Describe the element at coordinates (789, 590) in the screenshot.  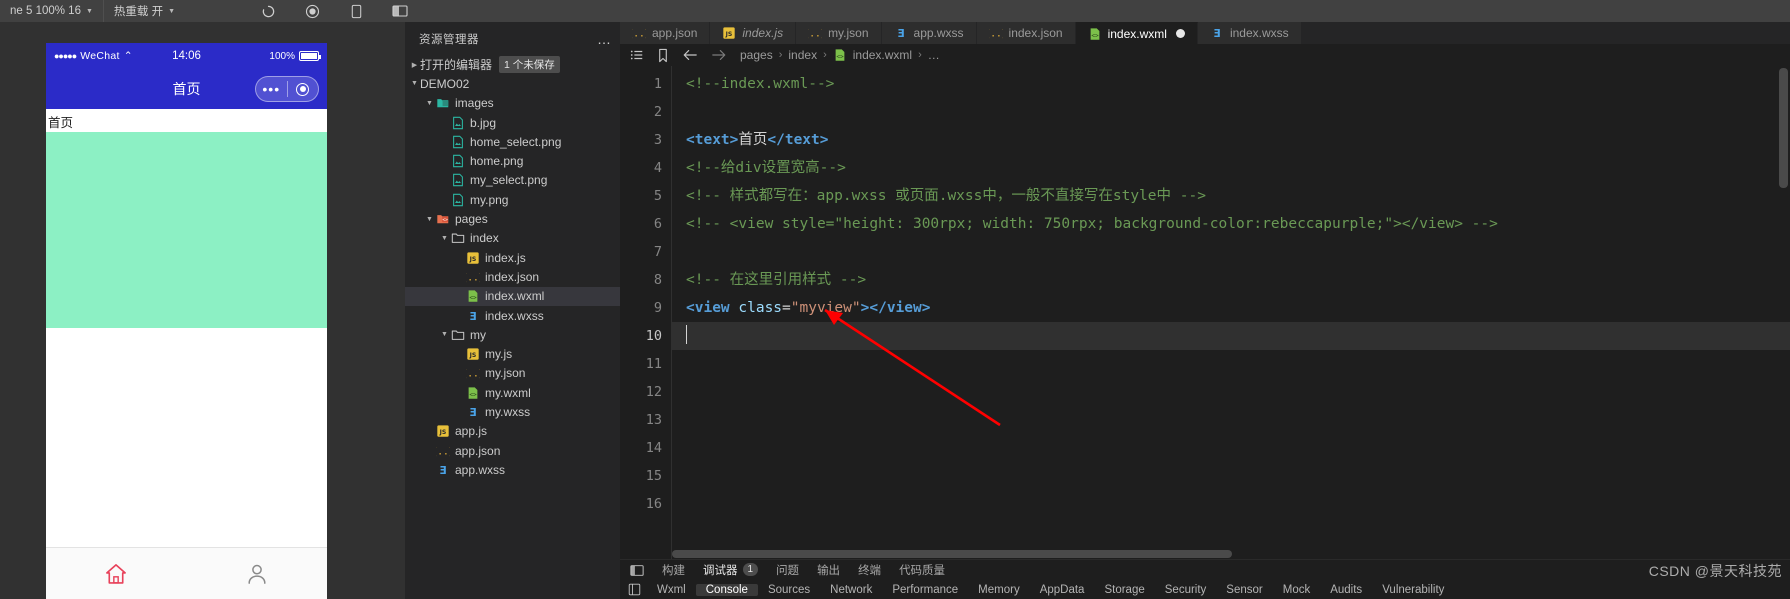
I see `devtools-tab-sources: Sources` at that location.